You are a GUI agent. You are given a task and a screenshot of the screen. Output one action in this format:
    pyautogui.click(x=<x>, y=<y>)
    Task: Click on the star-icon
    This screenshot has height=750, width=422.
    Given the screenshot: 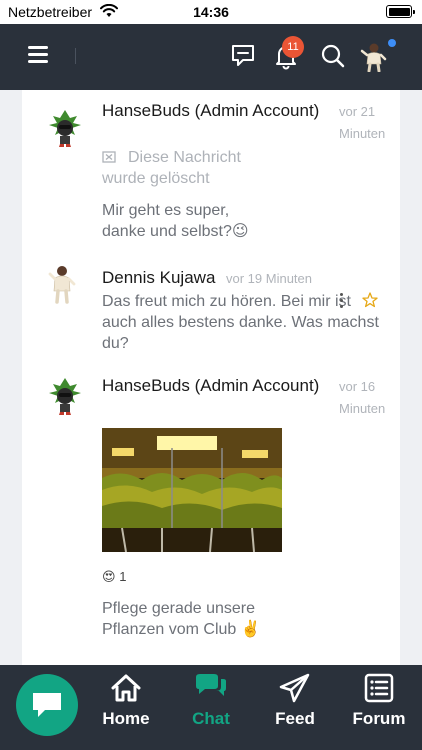 What is the action you would take?
    pyautogui.click(x=370, y=300)
    